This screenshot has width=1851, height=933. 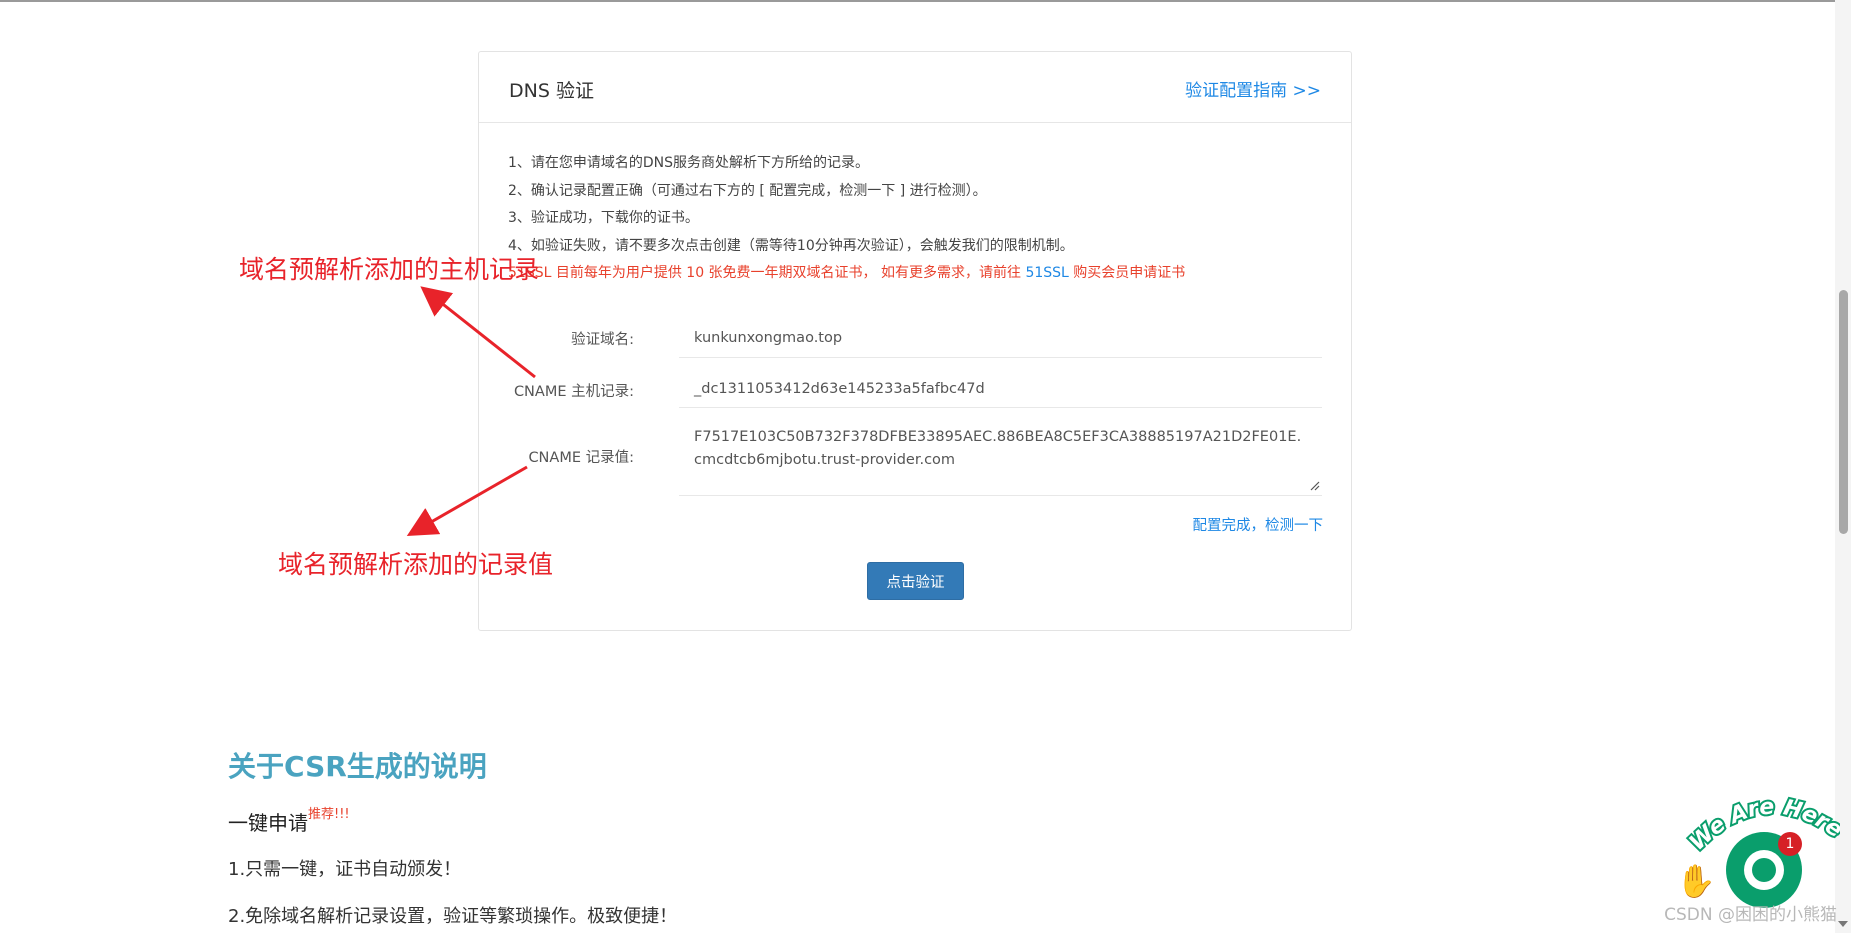 What do you see at coordinates (1000, 390) in the screenshot?
I see `cname-host-value: _dc1311053412d63e145233a5fafbc47d` at bounding box center [1000, 390].